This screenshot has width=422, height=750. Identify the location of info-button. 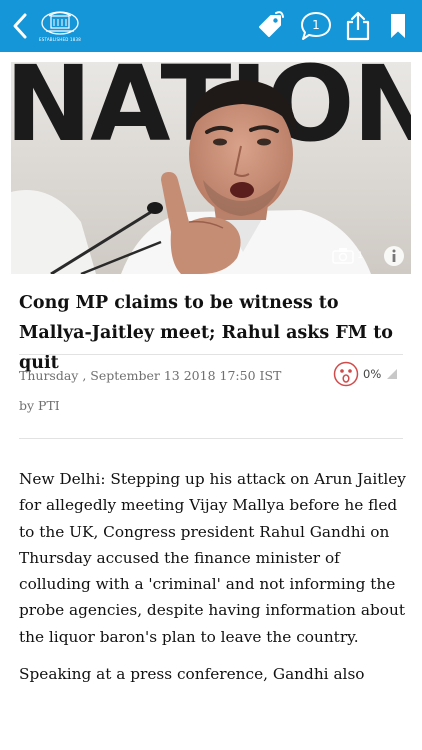
(394, 256).